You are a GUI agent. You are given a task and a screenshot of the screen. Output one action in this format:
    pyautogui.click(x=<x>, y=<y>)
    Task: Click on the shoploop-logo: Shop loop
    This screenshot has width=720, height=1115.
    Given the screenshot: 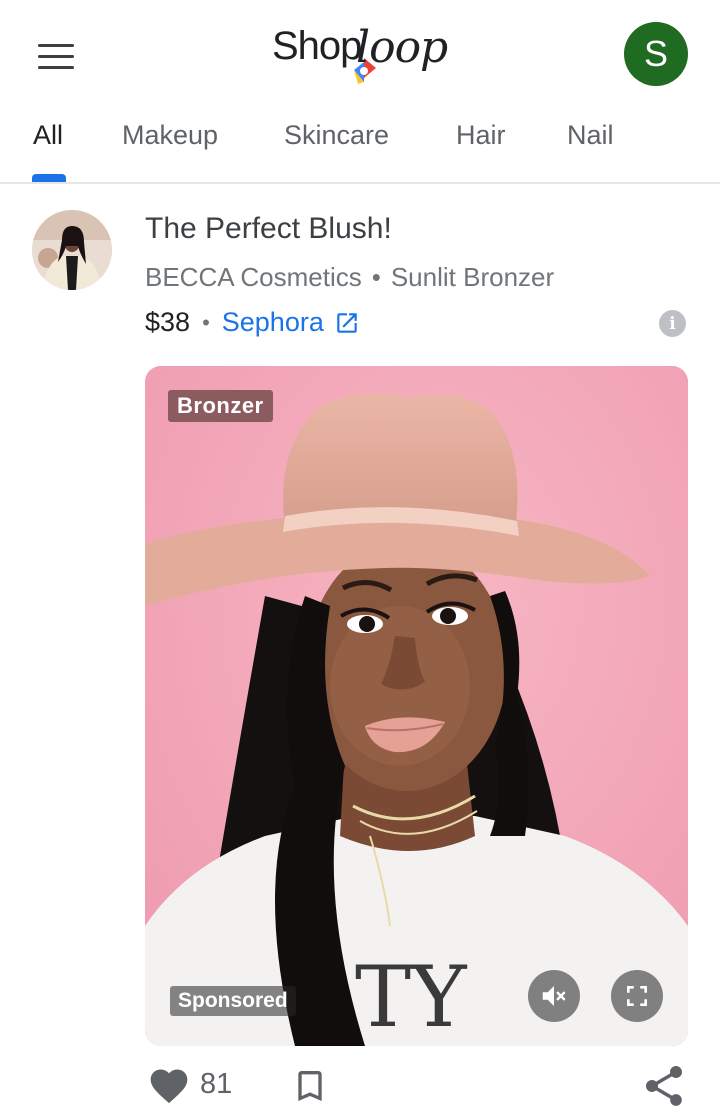 What is the action you would take?
    pyautogui.click(x=362, y=55)
    